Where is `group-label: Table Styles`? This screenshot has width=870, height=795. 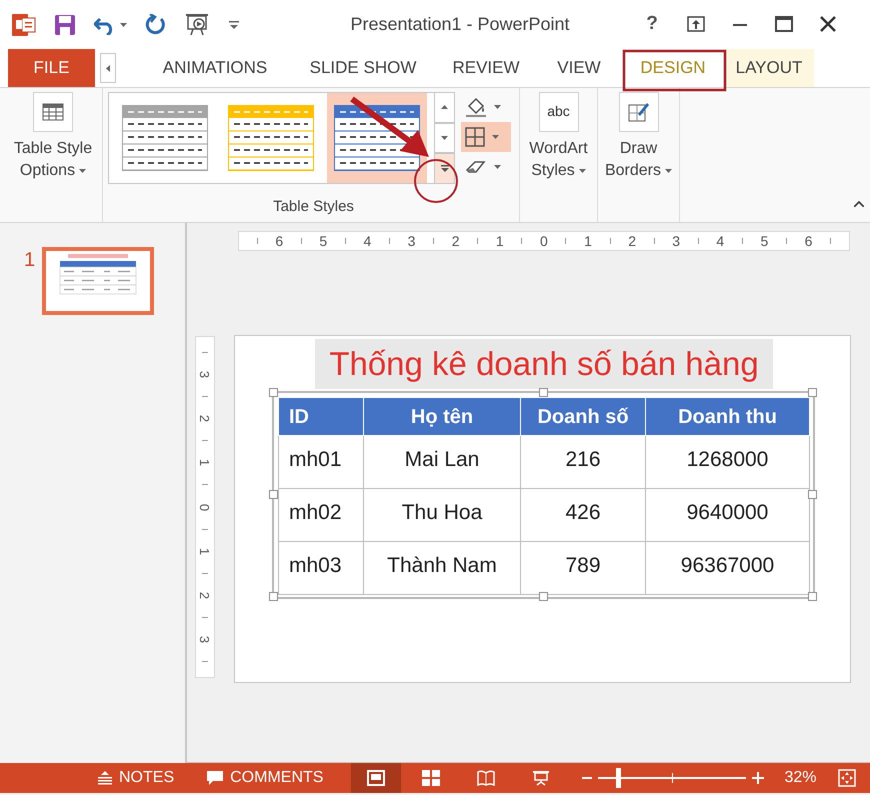 group-label: Table Styles is located at coordinates (313, 206).